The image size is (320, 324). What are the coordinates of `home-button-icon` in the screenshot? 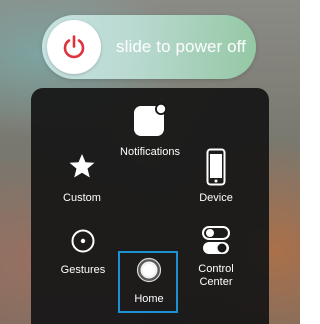 It's located at (149, 270).